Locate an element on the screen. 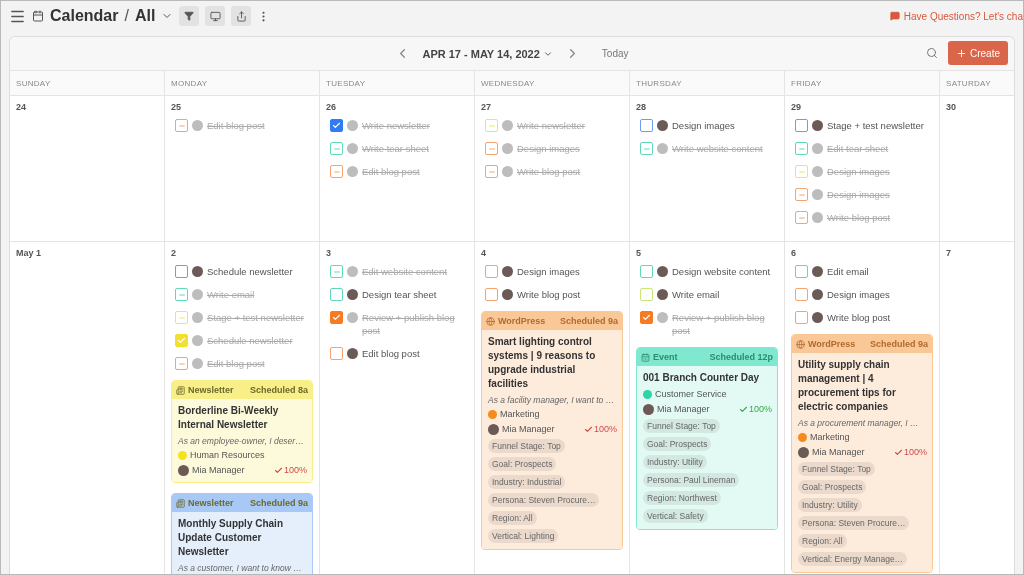  search-icon is located at coordinates (932, 53).